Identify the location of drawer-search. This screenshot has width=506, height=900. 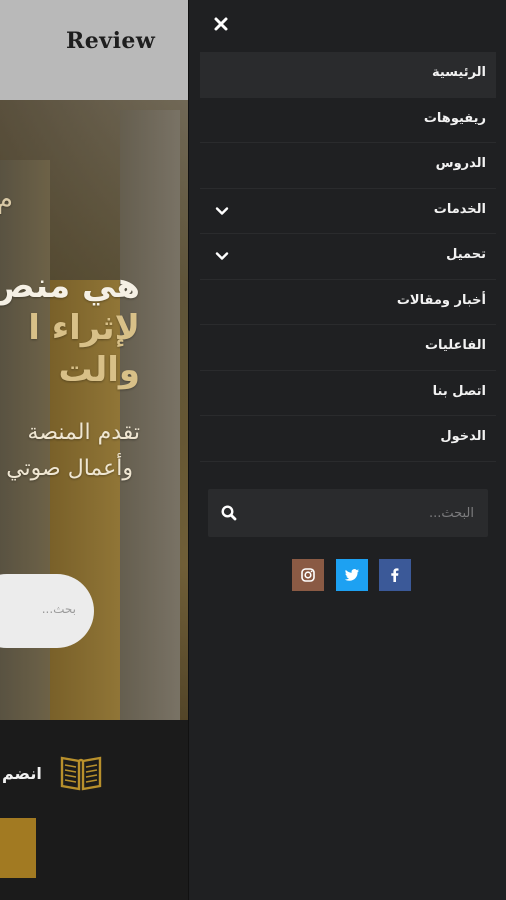
(348, 513).